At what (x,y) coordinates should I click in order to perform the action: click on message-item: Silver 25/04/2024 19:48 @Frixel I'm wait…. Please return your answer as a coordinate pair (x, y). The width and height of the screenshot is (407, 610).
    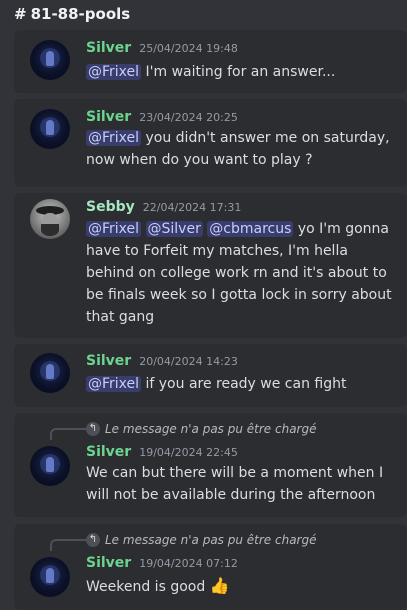
    Looking at the image, I should click on (210, 61).